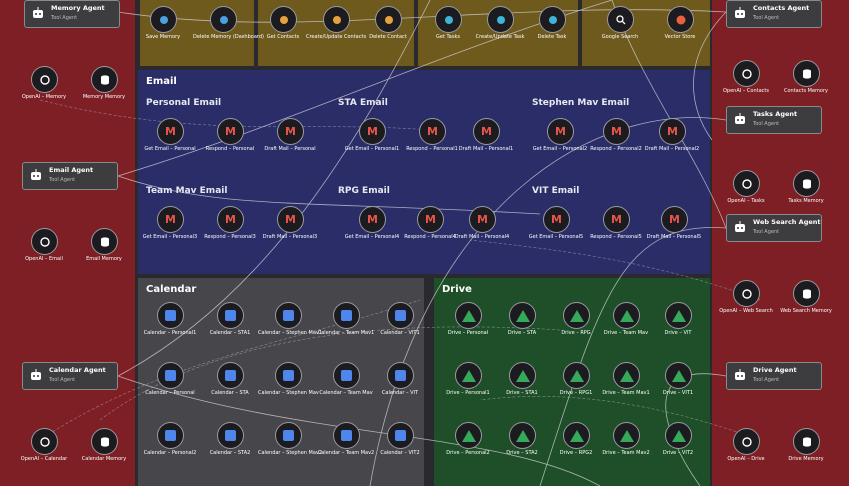 The height and width of the screenshot is (486, 849). I want to click on calendar-stephen-mav1-node: Calendar – Stephen Mav1, so click(290, 325).